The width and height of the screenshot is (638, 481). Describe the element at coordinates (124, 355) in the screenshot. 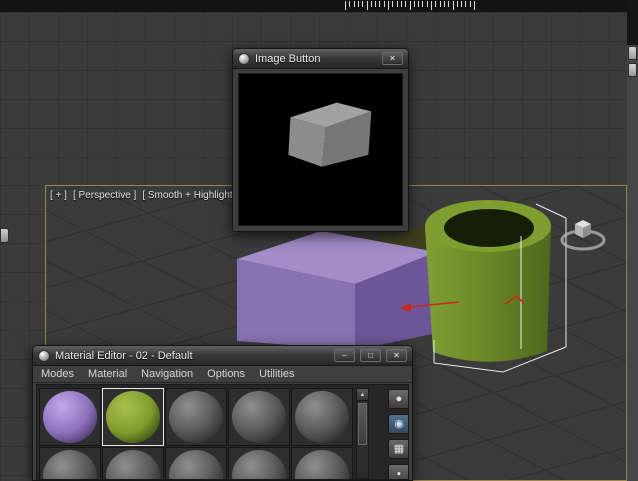

I see `material-editor-title: Material Editor - 02 - Default` at that location.